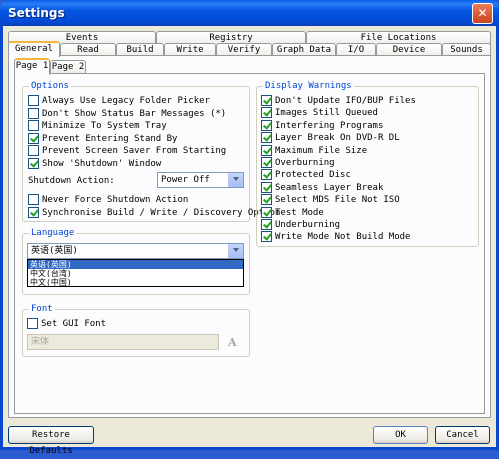 Image resolution: width=499 pixels, height=459 pixels. Describe the element at coordinates (123, 342) in the screenshot. I see `font-field: 宋体` at that location.